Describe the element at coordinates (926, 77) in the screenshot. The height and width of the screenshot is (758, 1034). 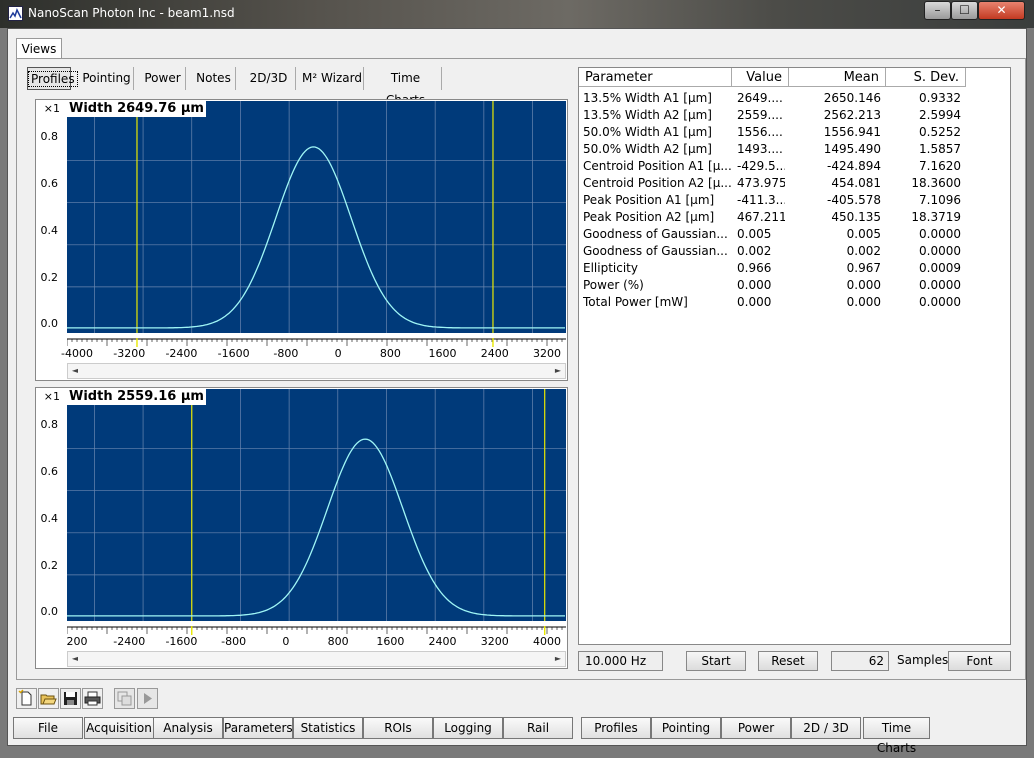
I see `column-header: S. Dev.` at that location.